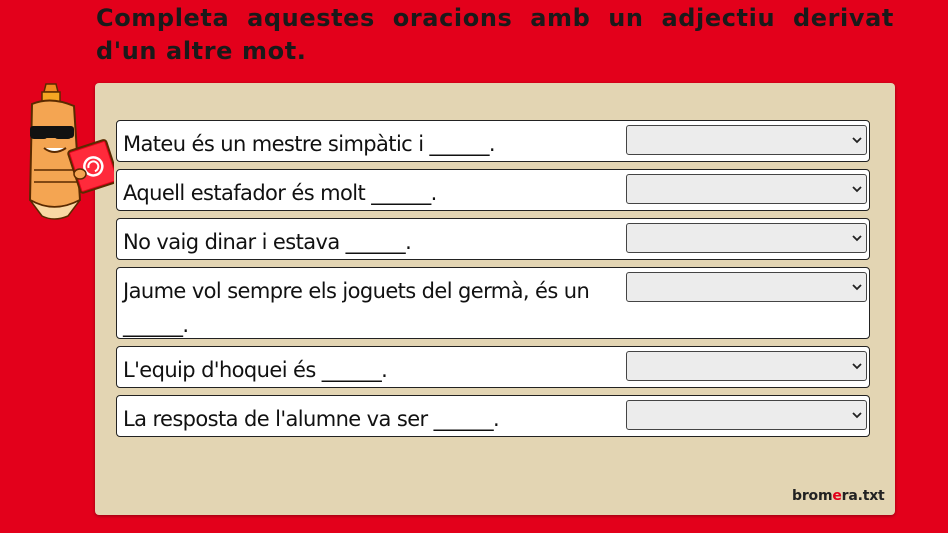 This screenshot has height=533, width=948. What do you see at coordinates (493, 239) in the screenshot?
I see `exercise-row: No vaig dinar i estava ______.` at bounding box center [493, 239].